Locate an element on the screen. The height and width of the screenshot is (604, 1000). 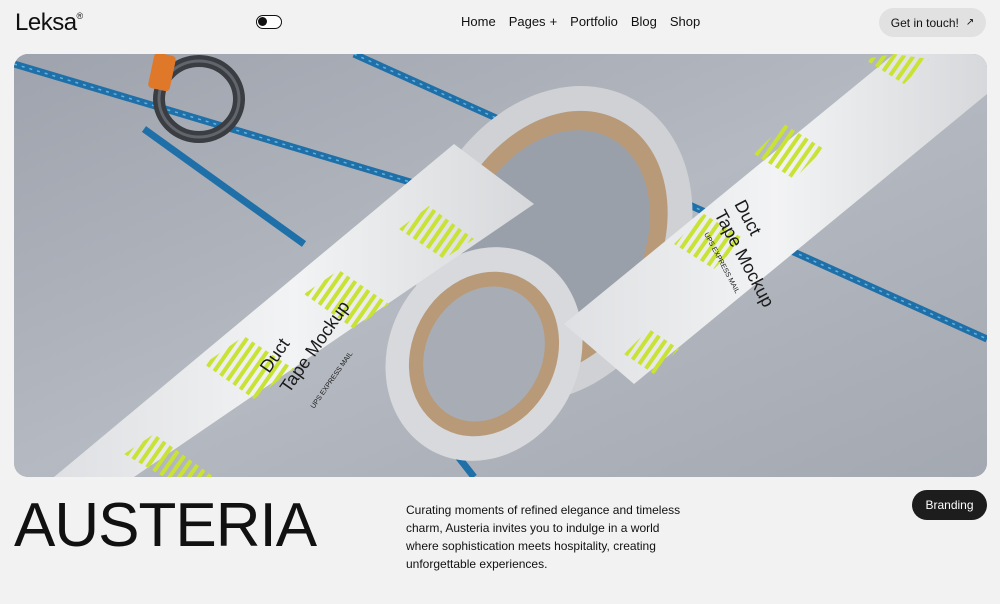
category-tag-button: Branding is located at coordinates (949, 505).